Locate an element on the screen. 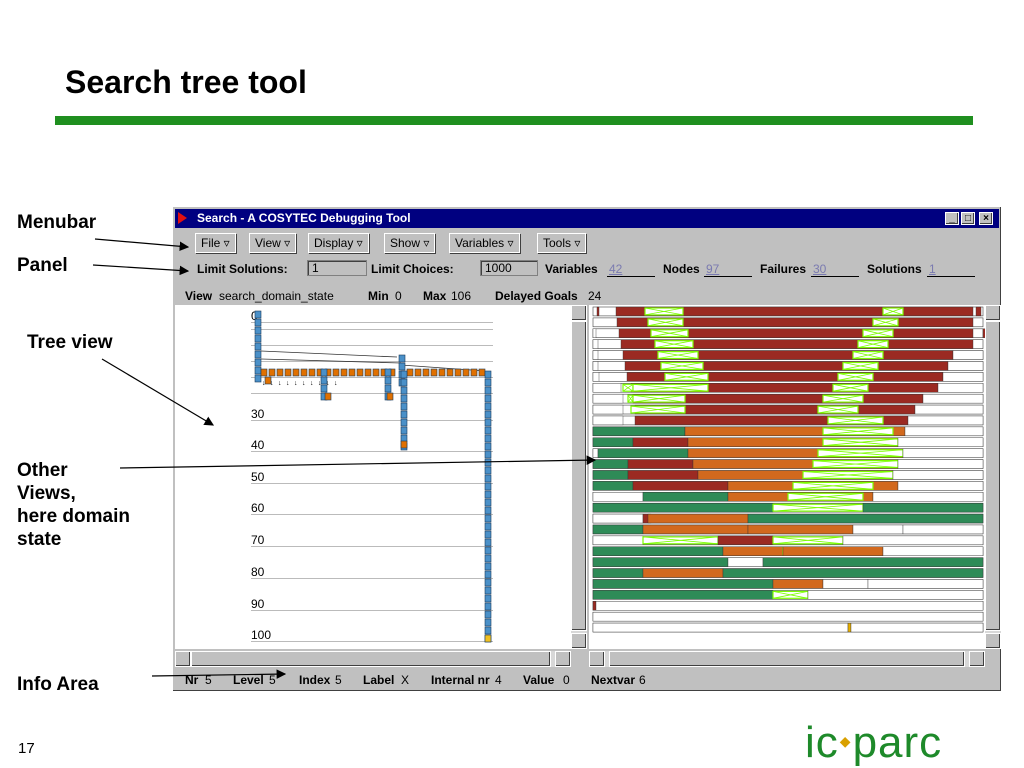  arrow-other-views is located at coordinates (358, 462).